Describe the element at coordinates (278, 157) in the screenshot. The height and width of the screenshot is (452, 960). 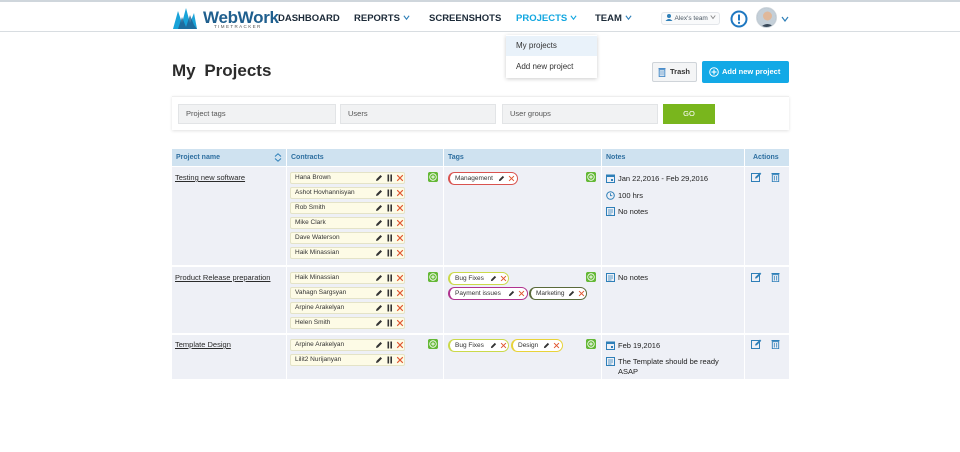
I see `sort-icon` at that location.